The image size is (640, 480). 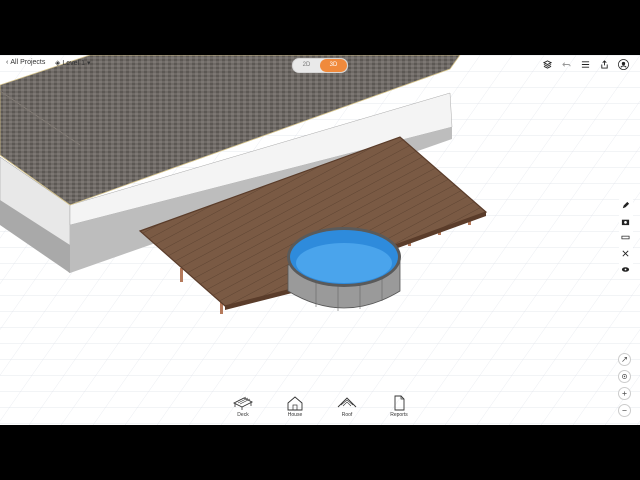 I want to click on view-2d-button: 2D, so click(x=306, y=65).